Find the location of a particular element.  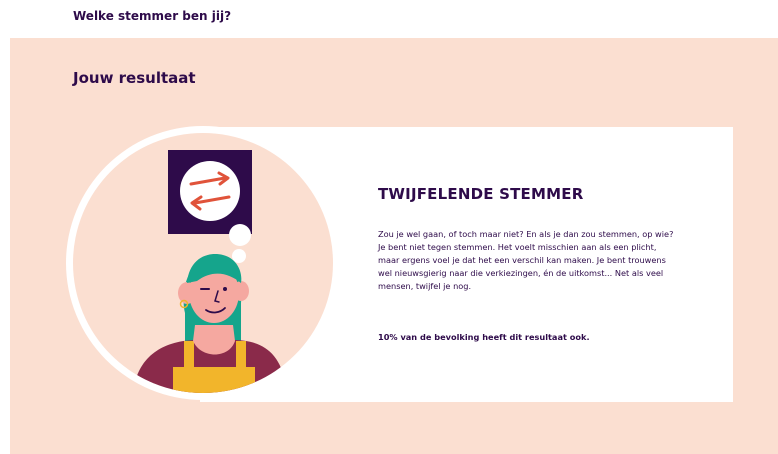

result-type-title: TWIJFELENDE STEMMER is located at coordinates (481, 194).